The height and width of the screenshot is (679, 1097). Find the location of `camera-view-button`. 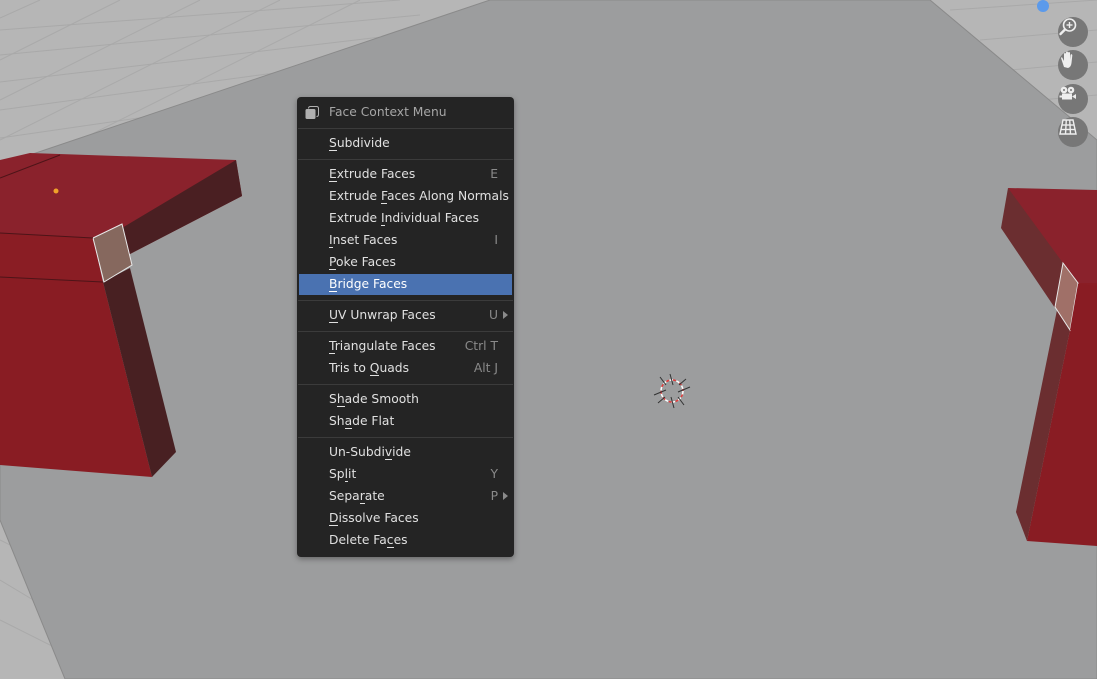

camera-view-button is located at coordinates (1073, 99).